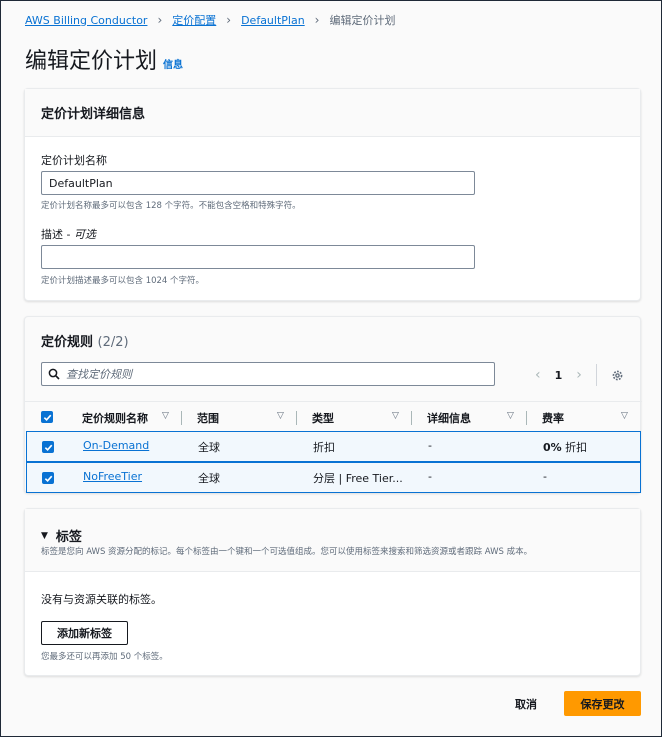 The width and height of the screenshot is (662, 737). Describe the element at coordinates (273, 20) in the screenshot. I see `breadcrumb-default-plan: DefaultPlan` at that location.